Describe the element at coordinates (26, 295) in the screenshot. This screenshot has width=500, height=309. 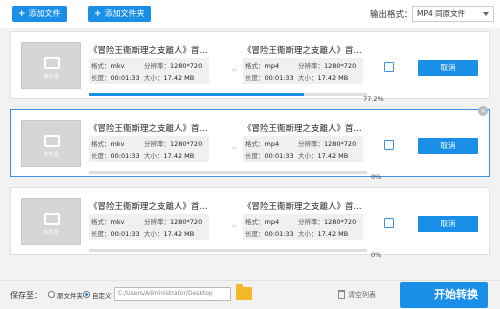
I see `save-to-label: 保存至：` at that location.